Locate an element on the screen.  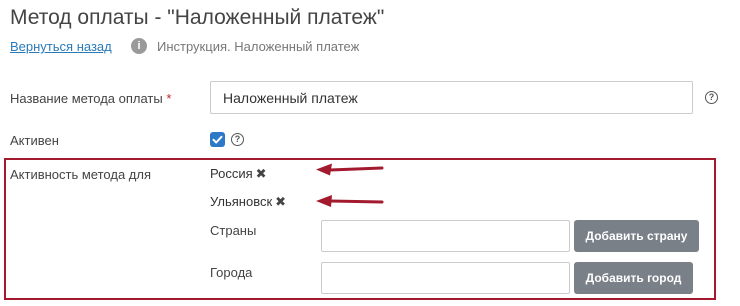
info-icon: i is located at coordinates (139, 46).